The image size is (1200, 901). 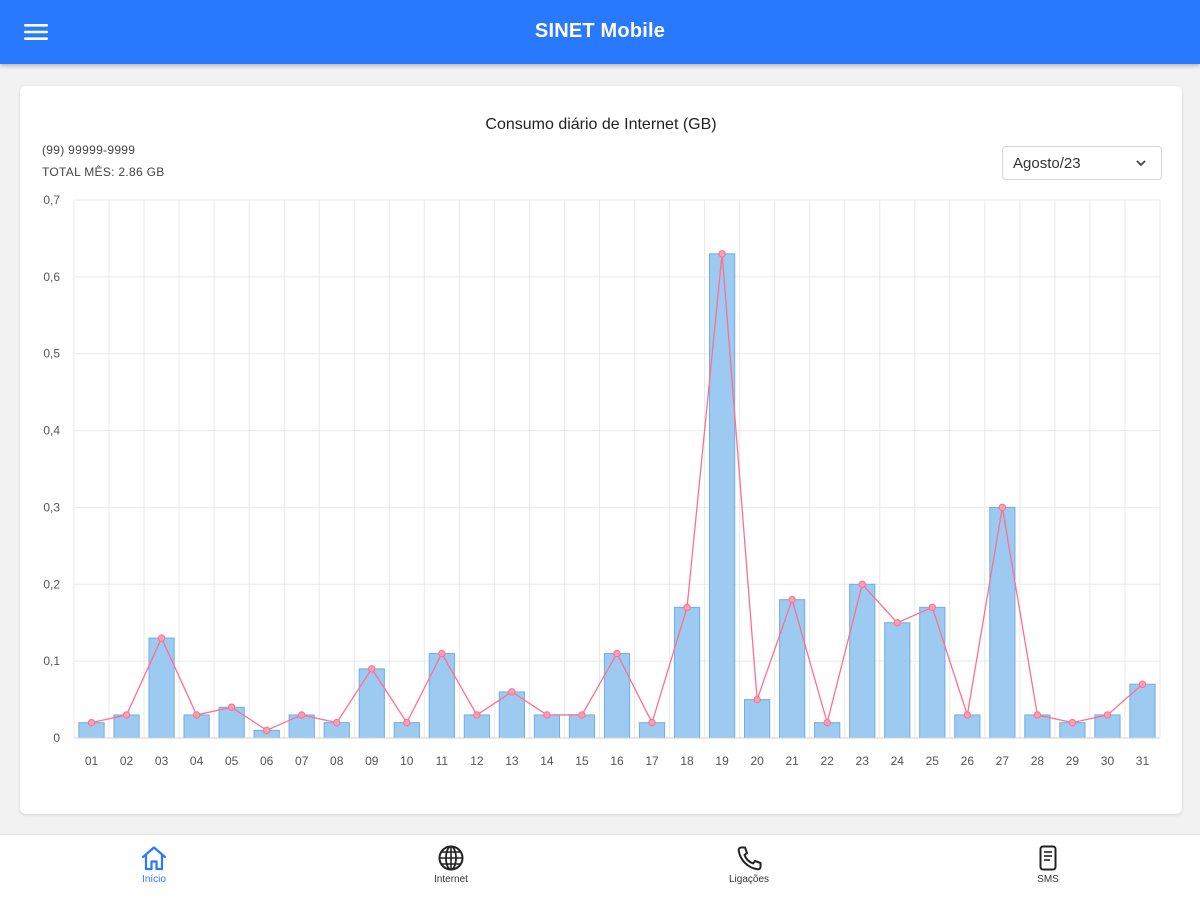 I want to click on x-tick-label: 17, so click(x=652, y=761).